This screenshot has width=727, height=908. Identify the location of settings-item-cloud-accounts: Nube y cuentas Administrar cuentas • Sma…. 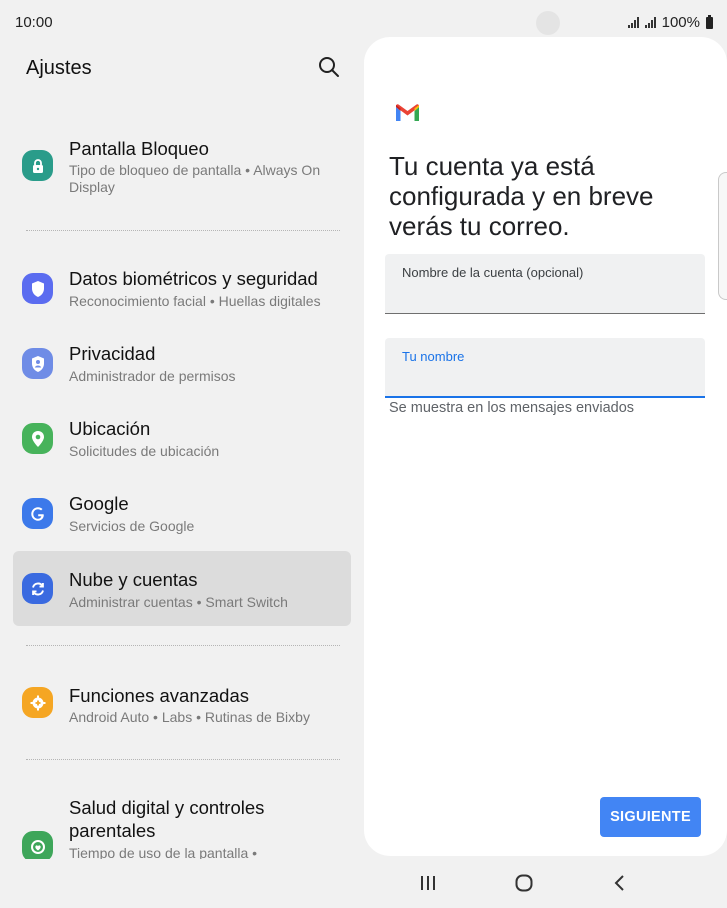
(182, 588).